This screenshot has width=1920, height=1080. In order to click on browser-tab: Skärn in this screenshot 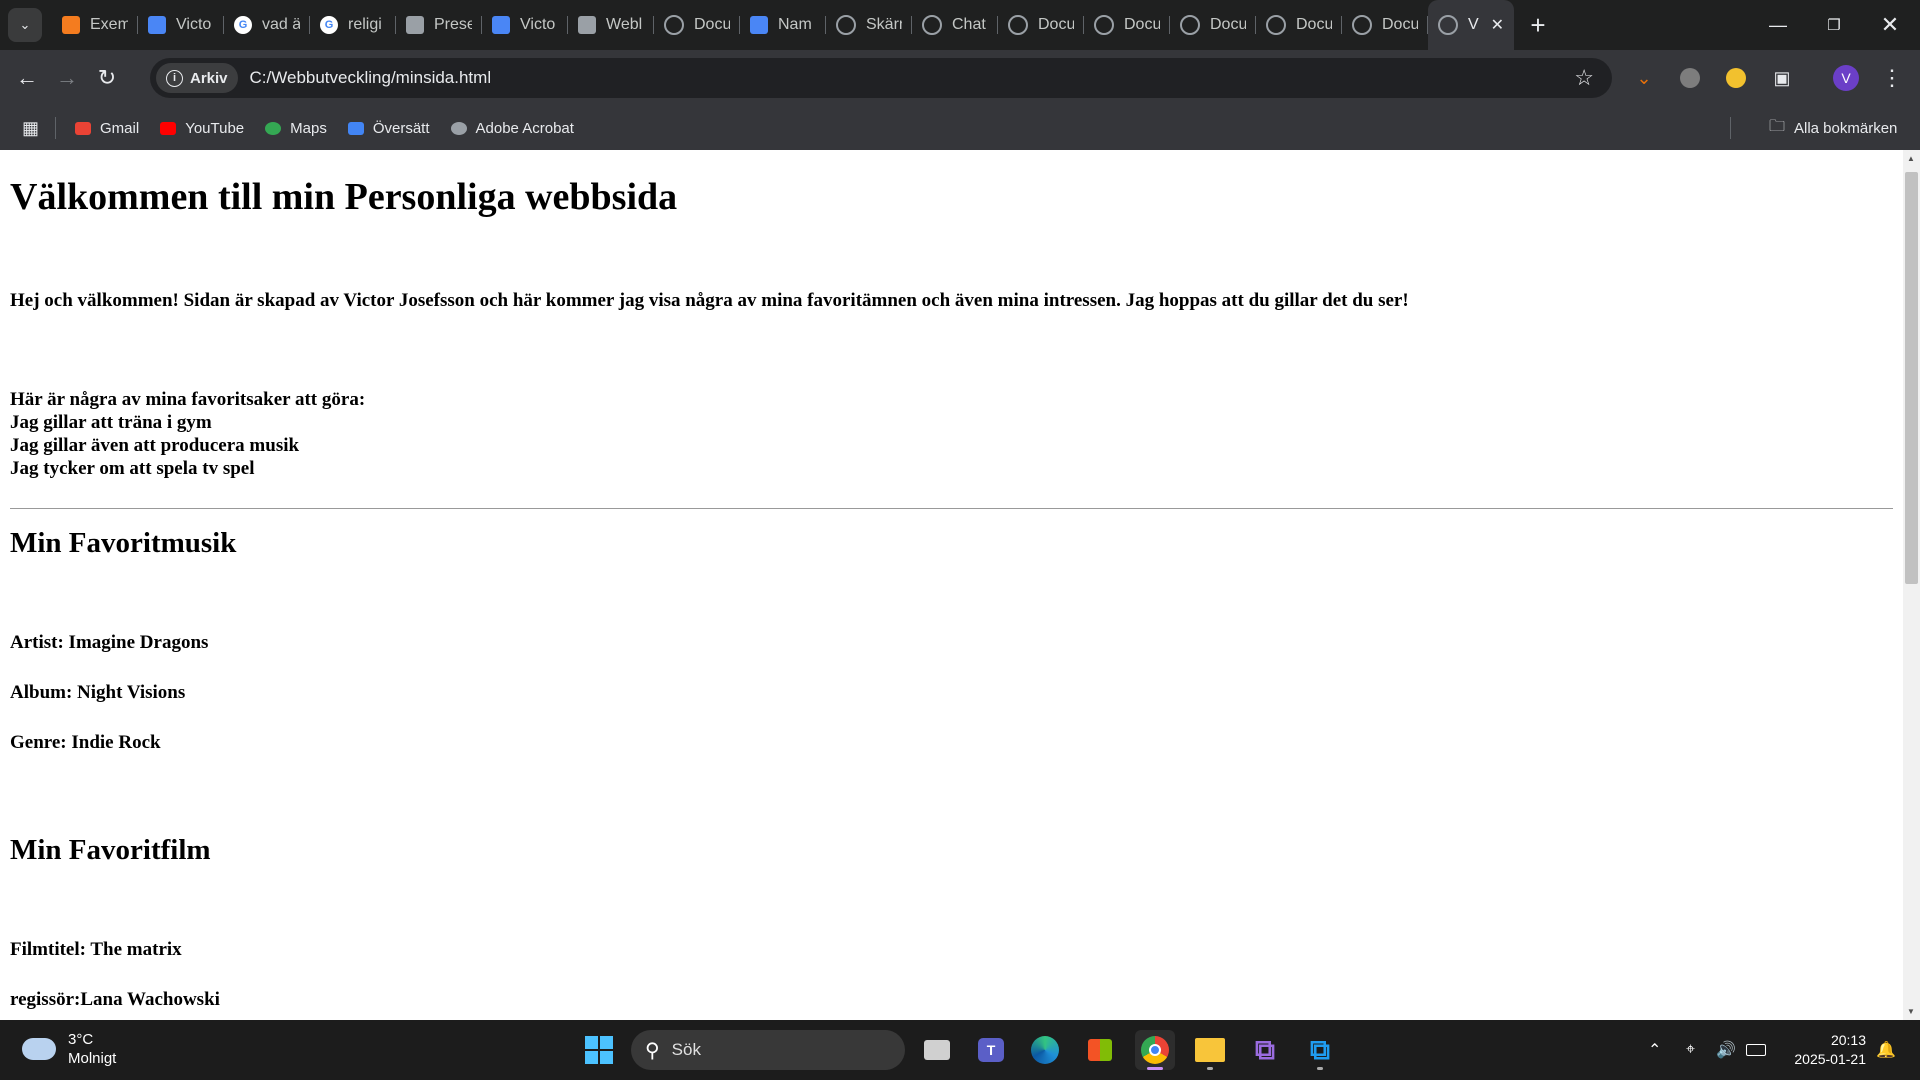, I will do `click(869, 25)`.